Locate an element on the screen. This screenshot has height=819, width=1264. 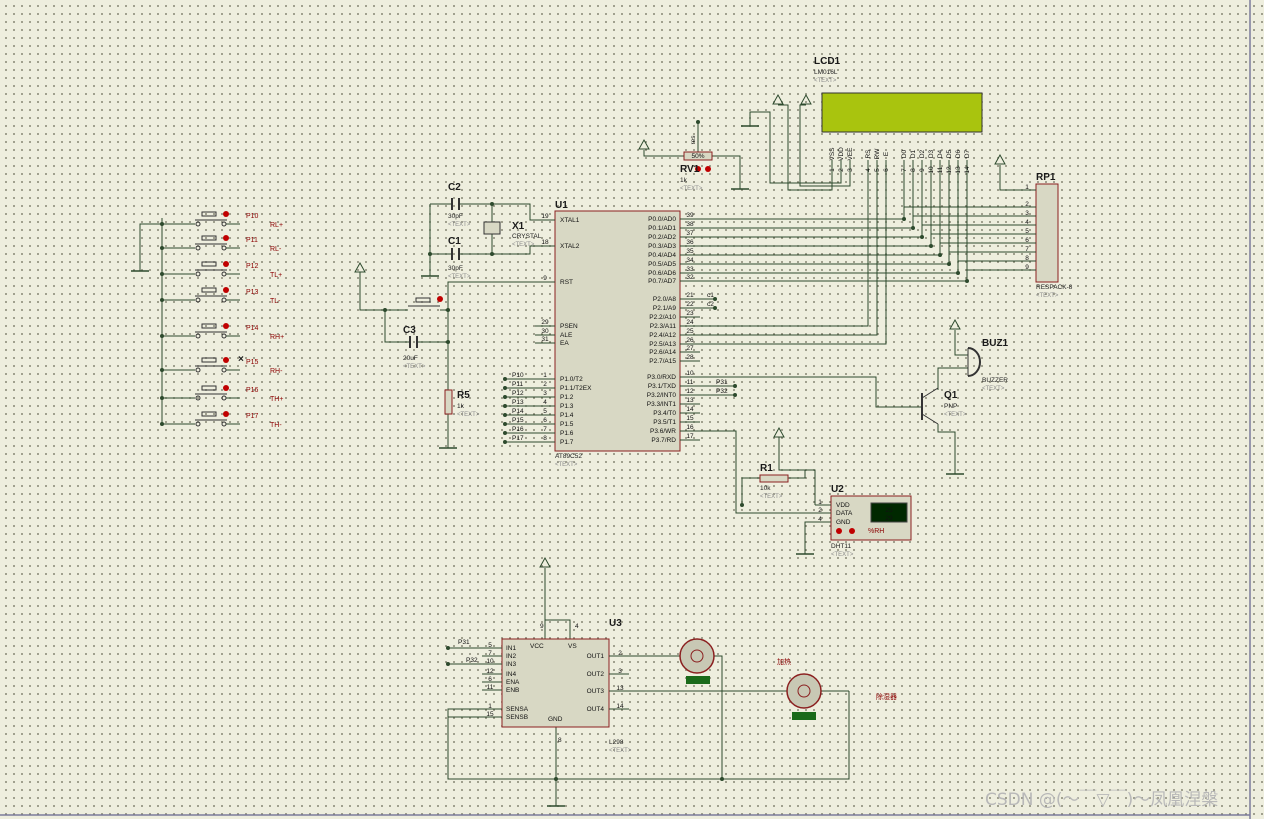
u1-pin-label: P0.0/AD0 is located at coordinates (662, 219).